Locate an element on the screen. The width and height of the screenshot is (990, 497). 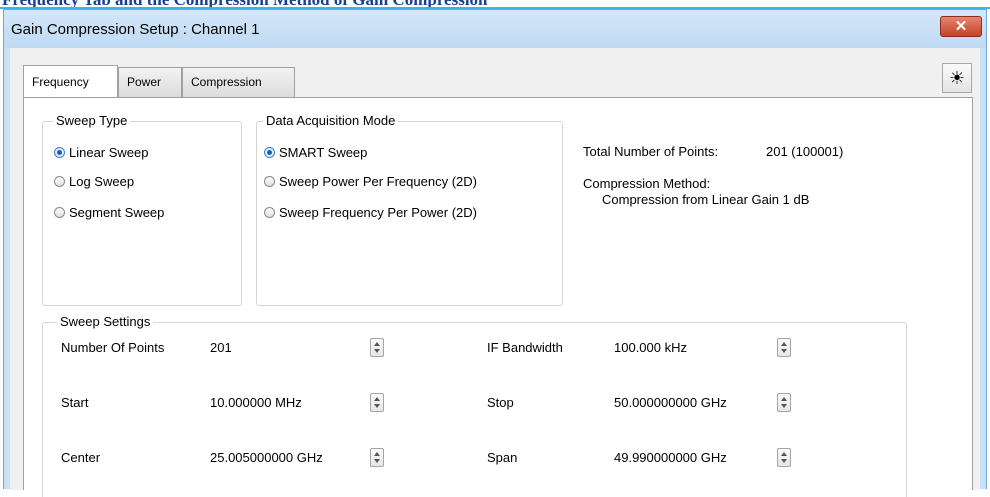
stop-label: Stop is located at coordinates (500, 402).